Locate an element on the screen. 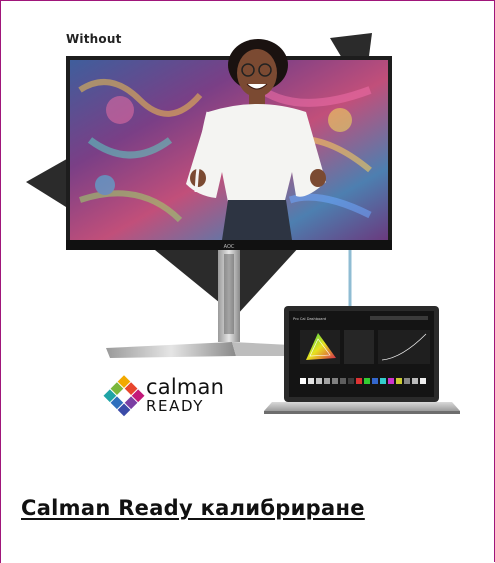 The width and height of the screenshot is (495, 563). calman-logo-ready: READY is located at coordinates (175, 406).